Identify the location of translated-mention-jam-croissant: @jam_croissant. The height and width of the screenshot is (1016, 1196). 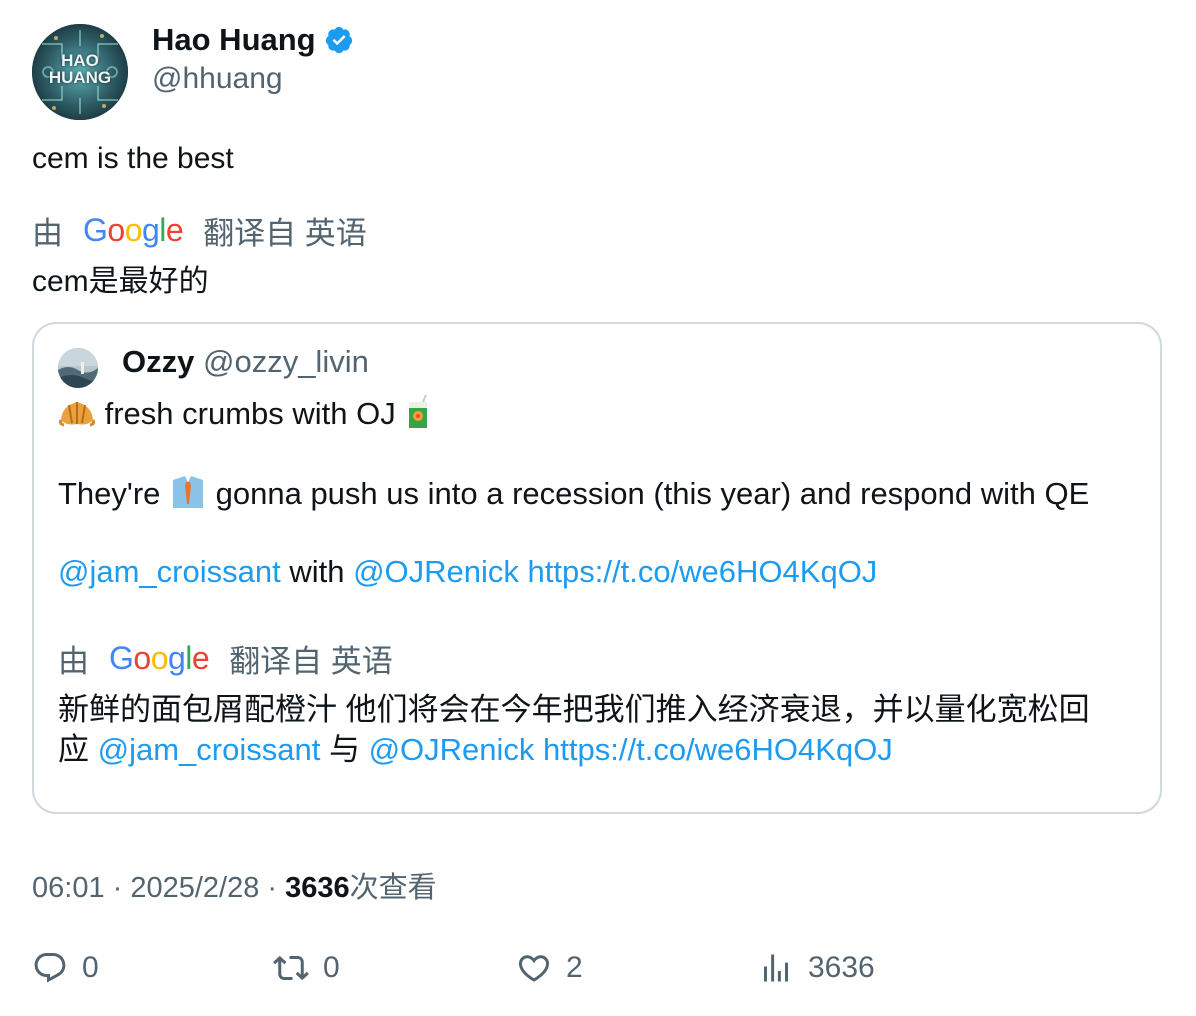
(209, 749).